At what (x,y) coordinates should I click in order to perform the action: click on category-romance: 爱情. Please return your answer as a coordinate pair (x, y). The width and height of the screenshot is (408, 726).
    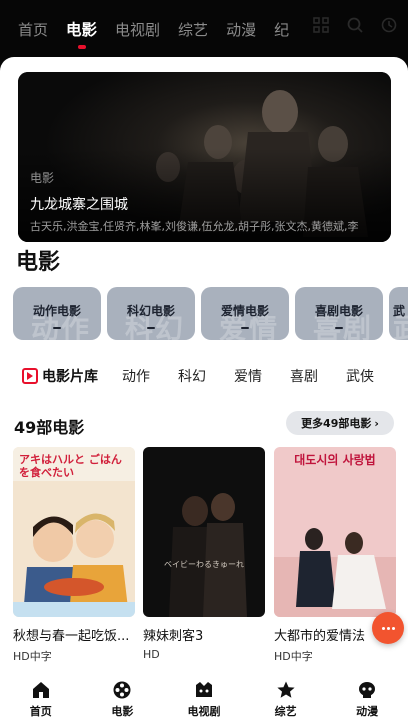
    Looking at the image, I should click on (248, 376).